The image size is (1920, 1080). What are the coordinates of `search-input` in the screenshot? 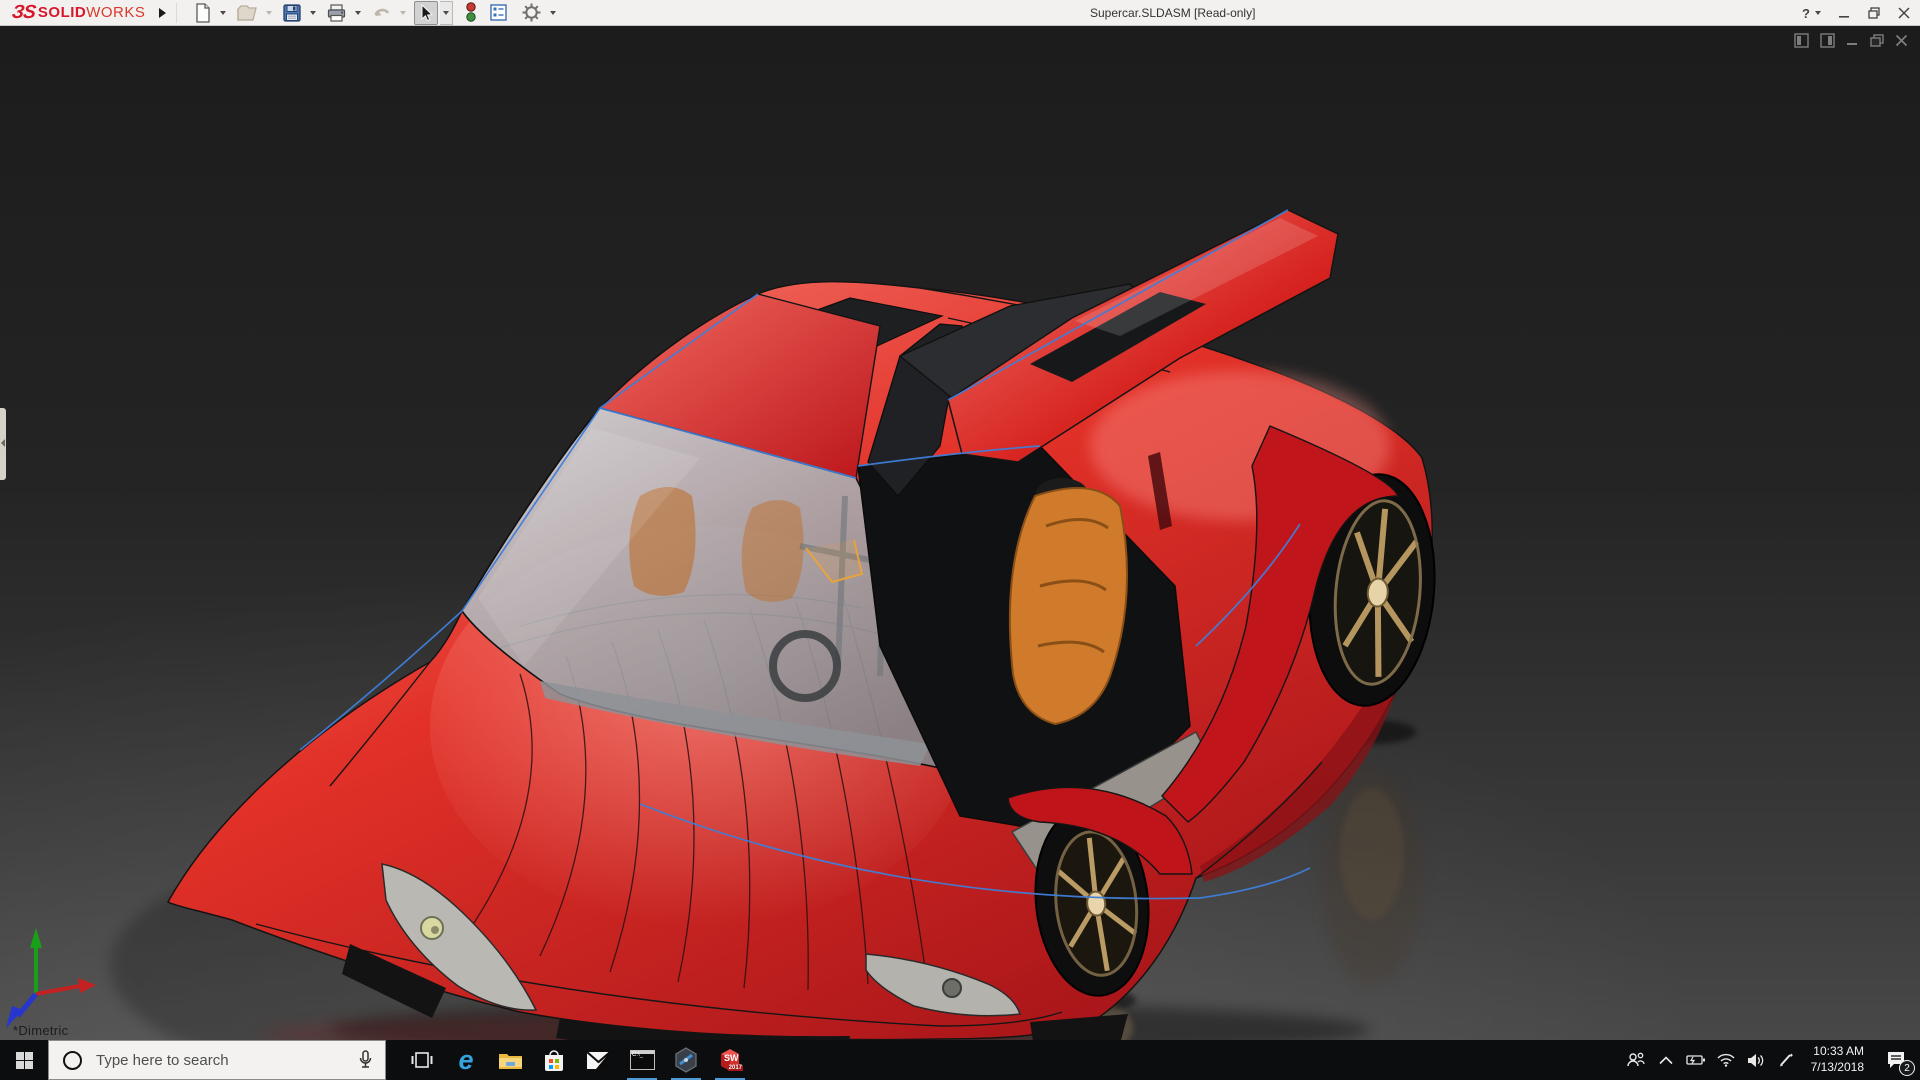 It's located at (211, 1060).